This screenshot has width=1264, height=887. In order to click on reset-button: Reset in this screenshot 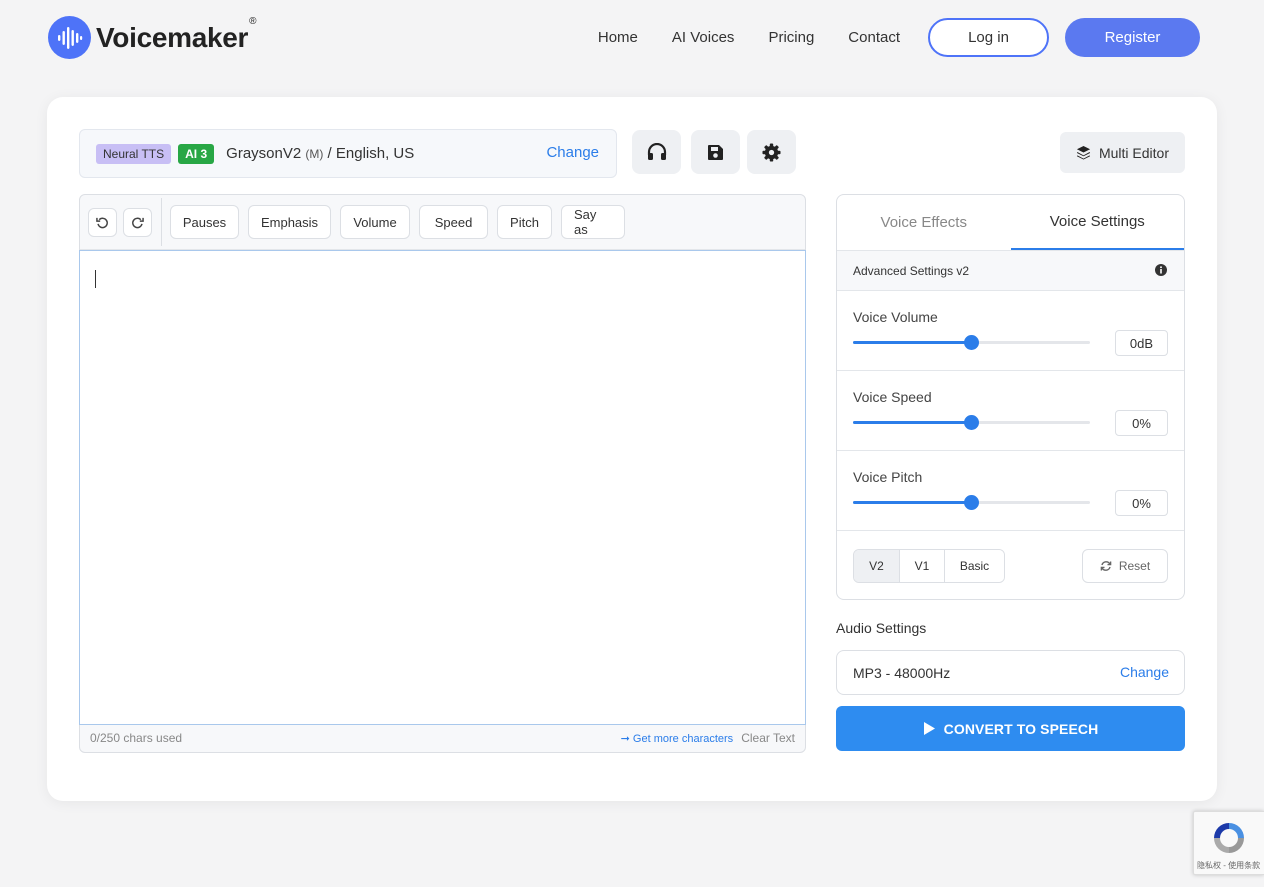, I will do `click(1125, 566)`.